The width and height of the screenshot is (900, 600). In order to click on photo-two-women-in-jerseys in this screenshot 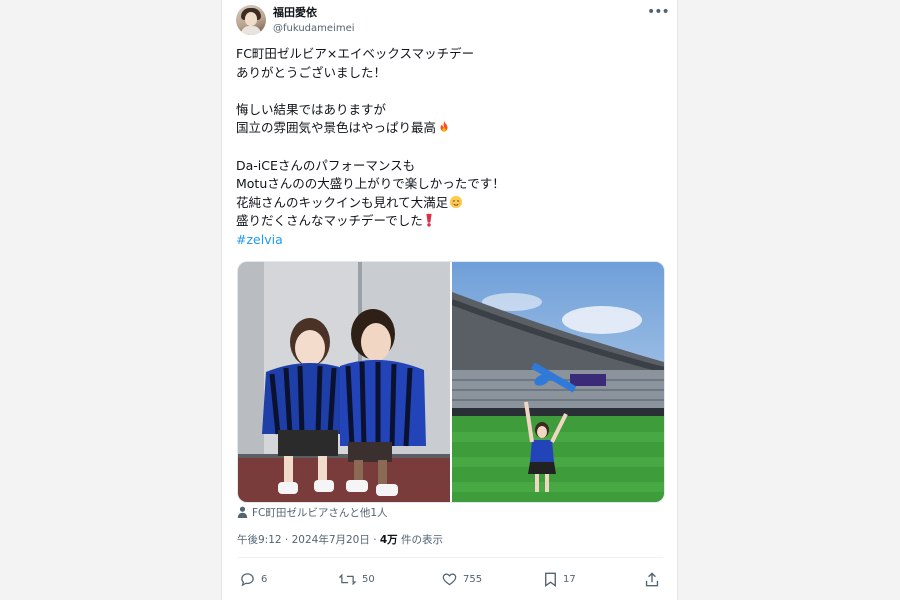, I will do `click(344, 382)`.